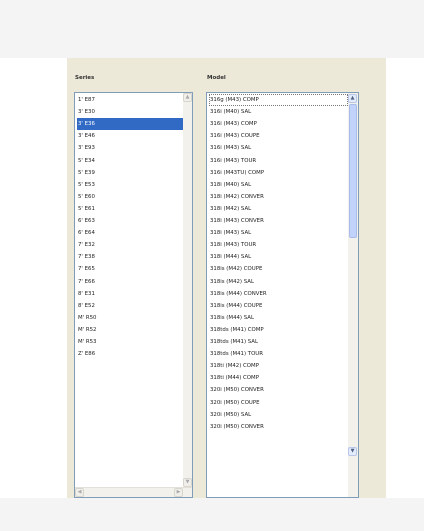  What do you see at coordinates (278, 330) in the screenshot?
I see `model-list-item: 318tds (M41) COMP` at bounding box center [278, 330].